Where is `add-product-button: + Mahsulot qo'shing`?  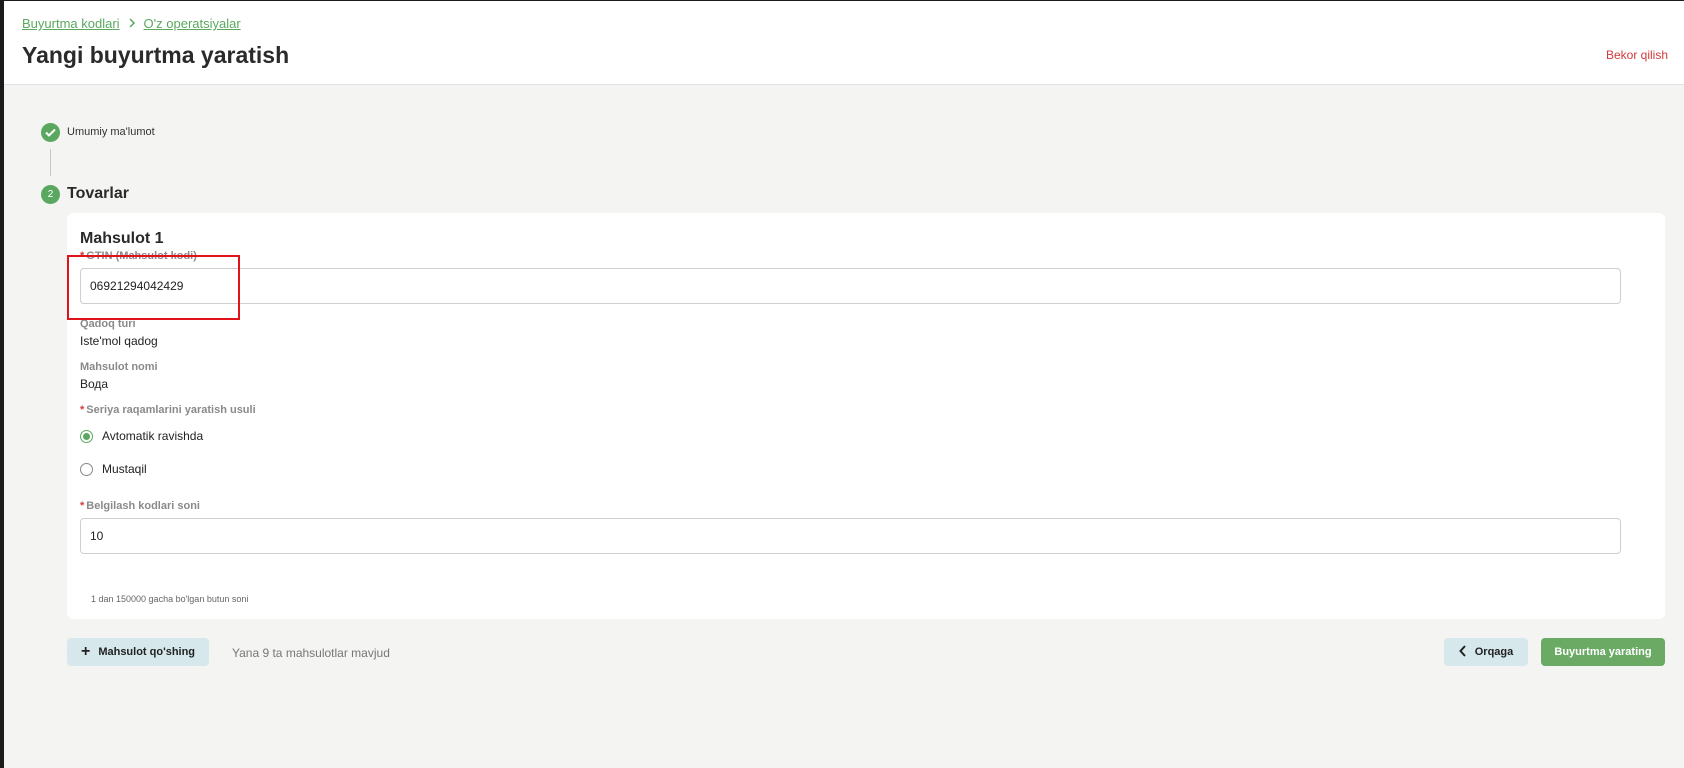 add-product-button: + Mahsulot qo'shing is located at coordinates (138, 652).